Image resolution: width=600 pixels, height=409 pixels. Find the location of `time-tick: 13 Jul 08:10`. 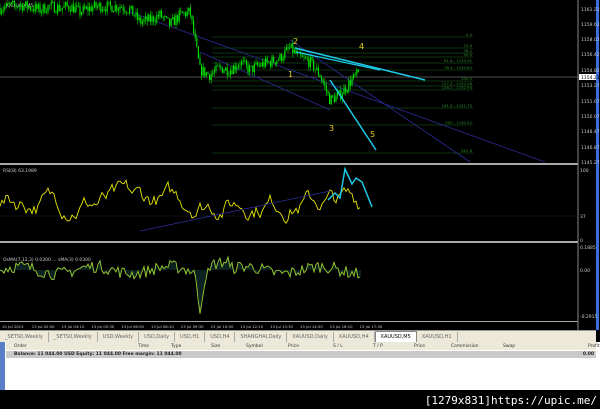

time-tick: 13 Jul 08:10 is located at coordinates (162, 326).